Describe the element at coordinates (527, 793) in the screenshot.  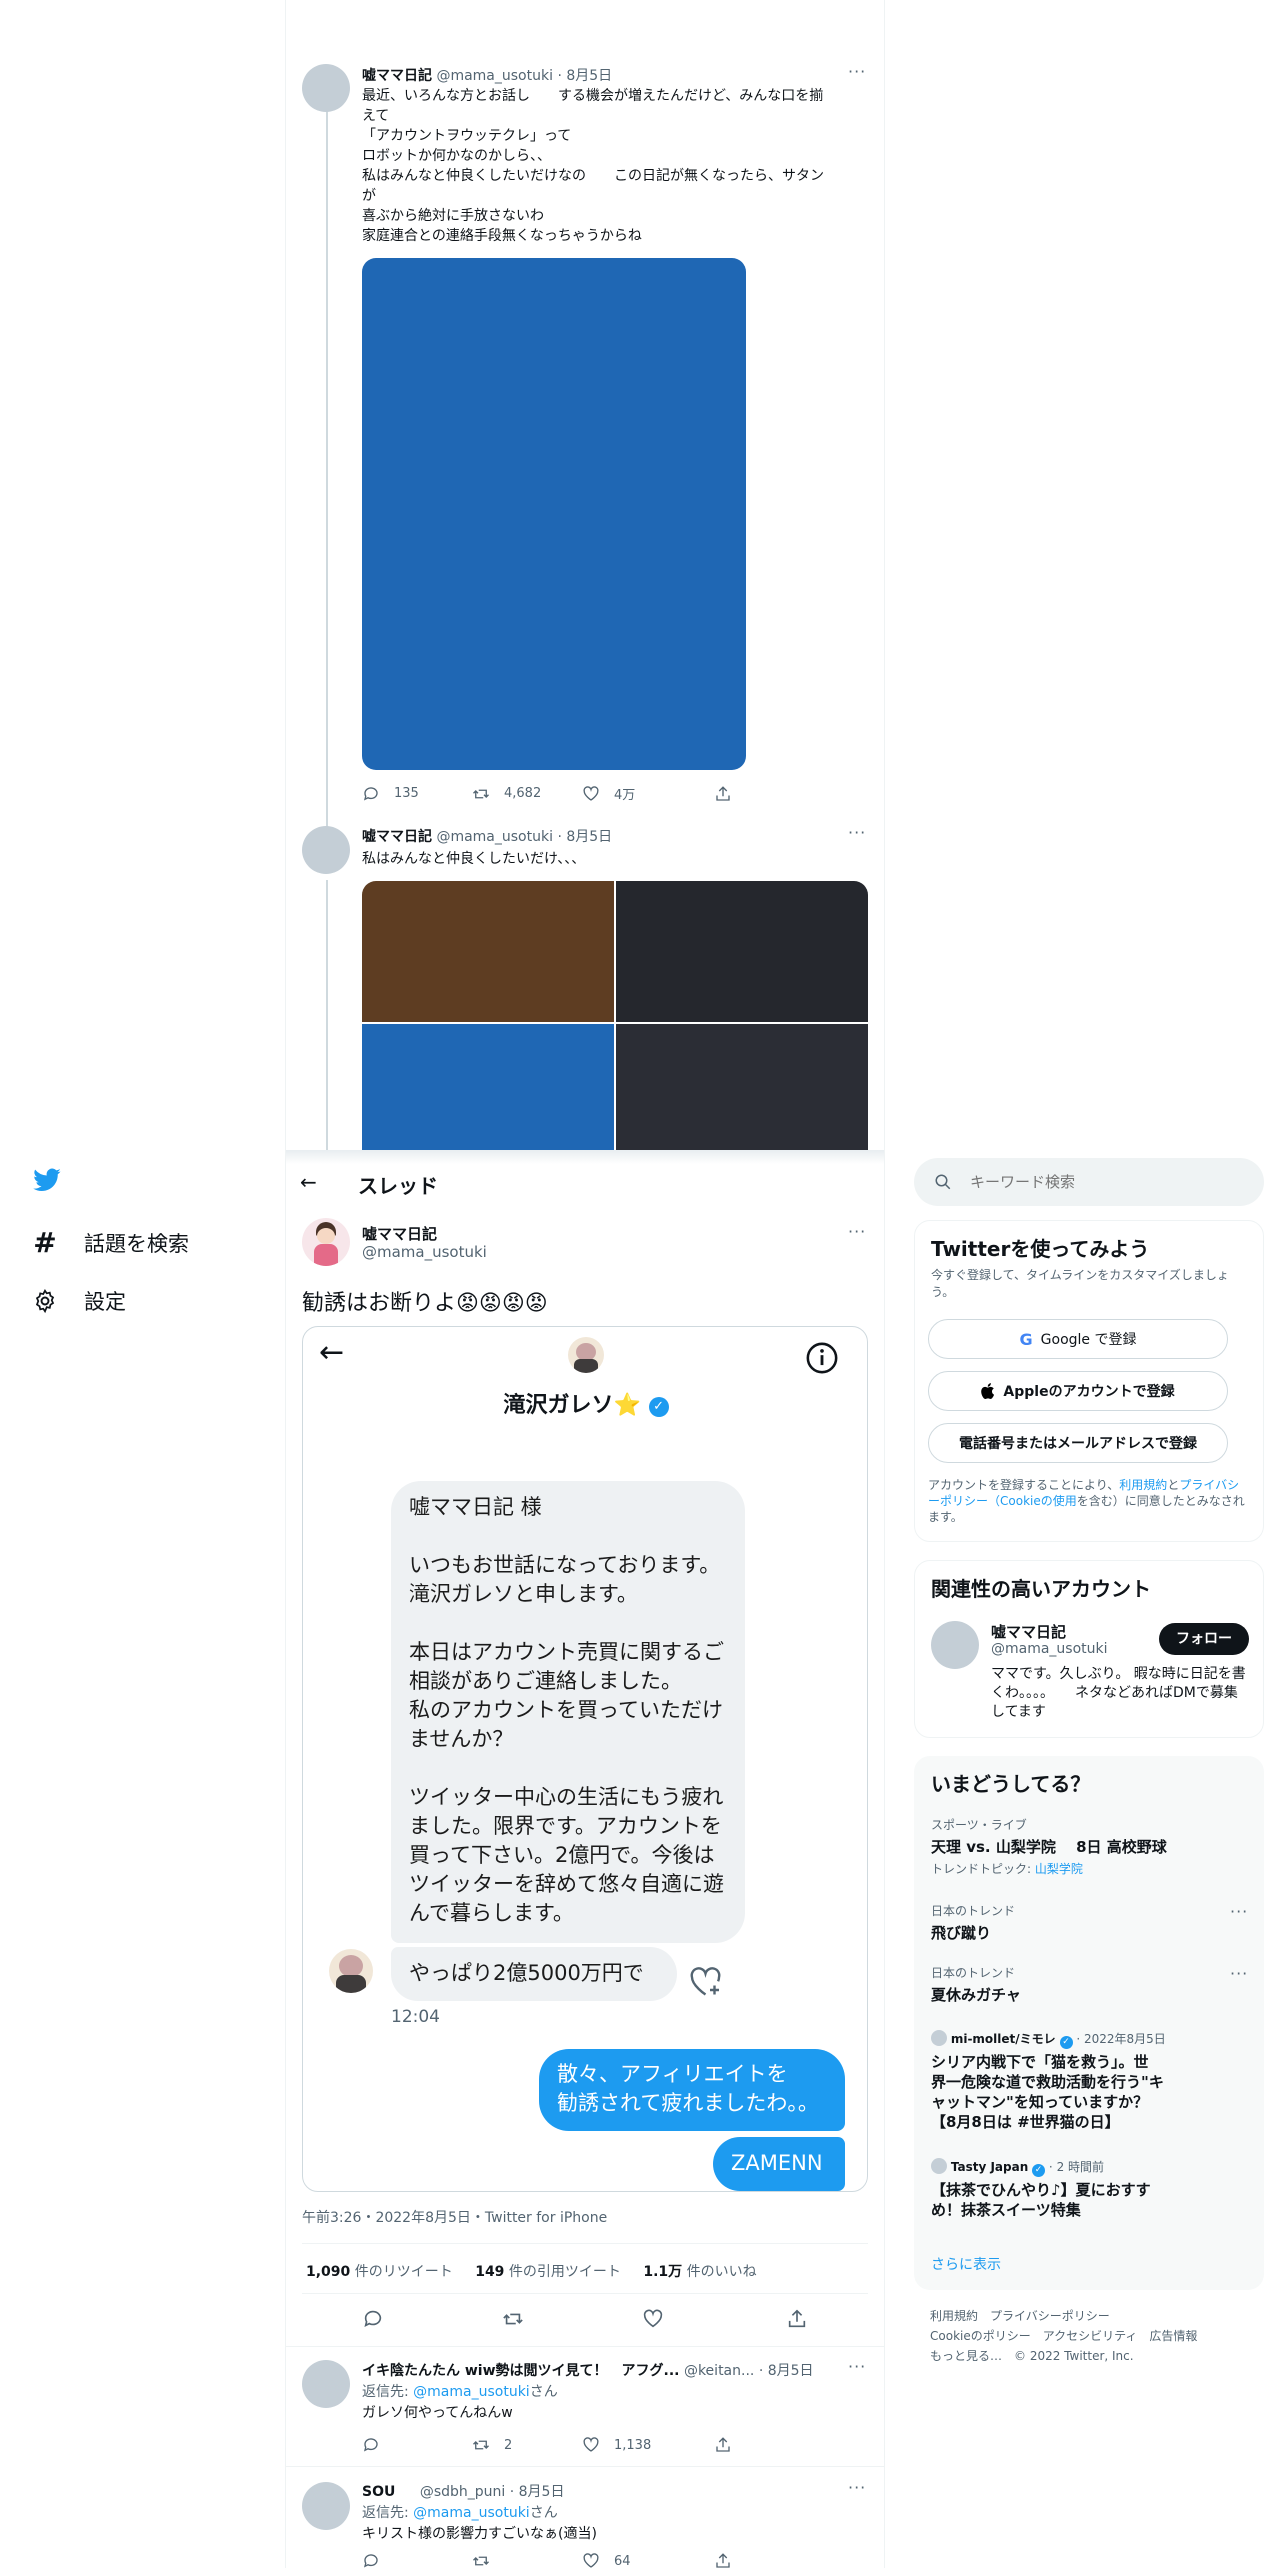
I see `retweet-button: 4,682` at that location.